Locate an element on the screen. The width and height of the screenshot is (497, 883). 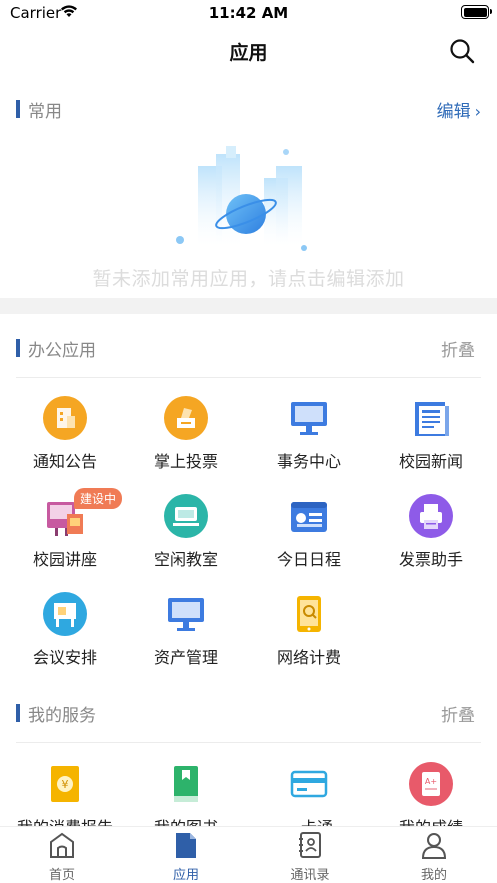
home-icon is located at coordinates (62, 845).